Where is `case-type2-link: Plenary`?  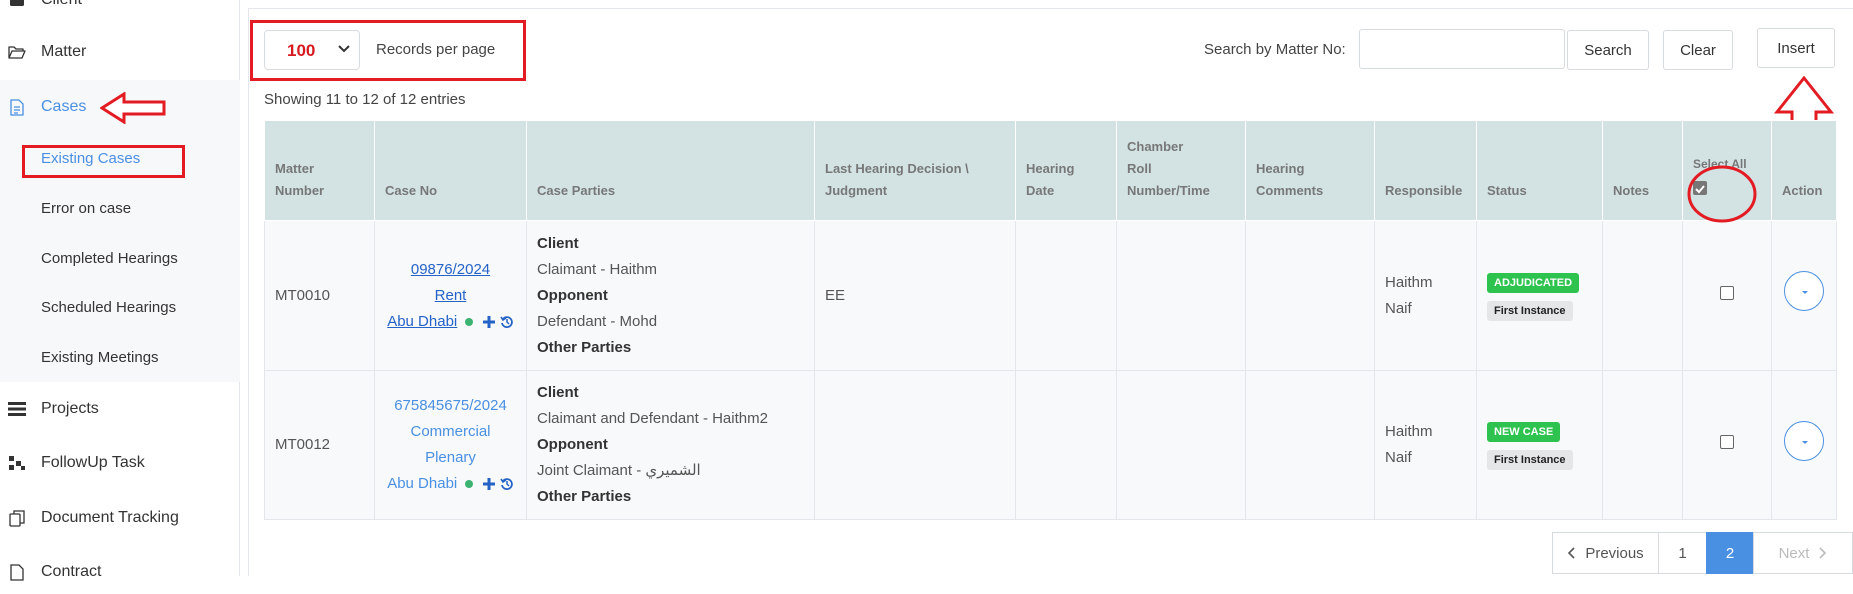
case-type2-link: Plenary is located at coordinates (450, 457).